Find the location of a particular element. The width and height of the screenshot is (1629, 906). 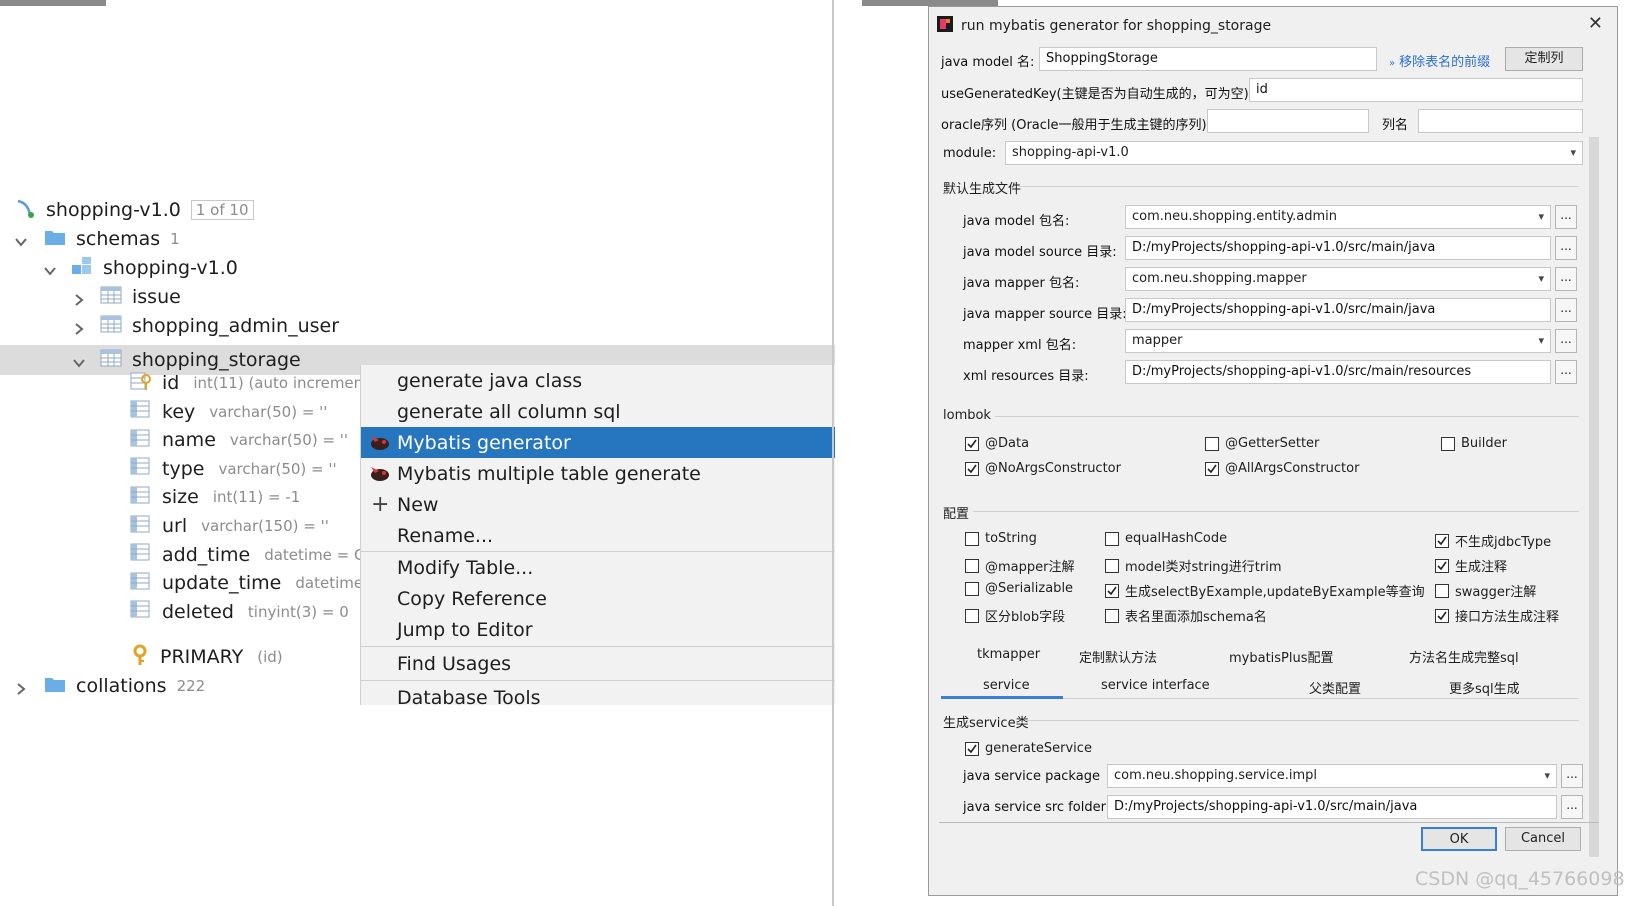

checkbox-label: swagger注解 is located at coordinates (1496, 592).